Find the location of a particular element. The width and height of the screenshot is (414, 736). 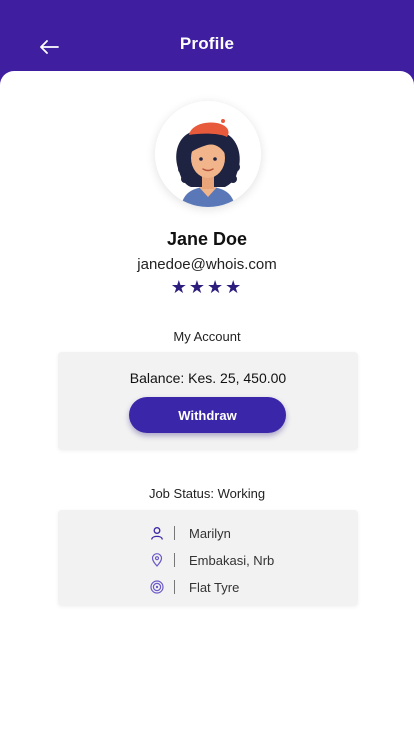

location-text: Embakasi, Nrb is located at coordinates (232, 560).